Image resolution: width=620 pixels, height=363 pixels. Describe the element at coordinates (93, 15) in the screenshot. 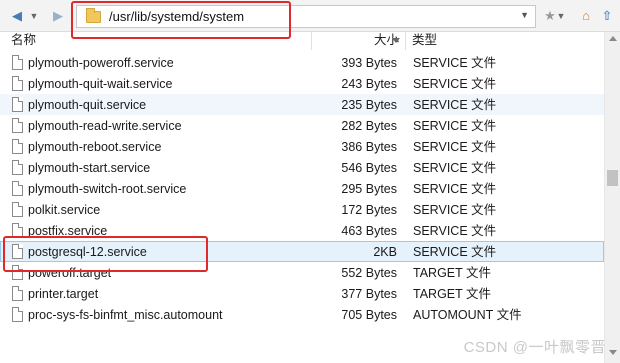

I see `folder-icon` at that location.